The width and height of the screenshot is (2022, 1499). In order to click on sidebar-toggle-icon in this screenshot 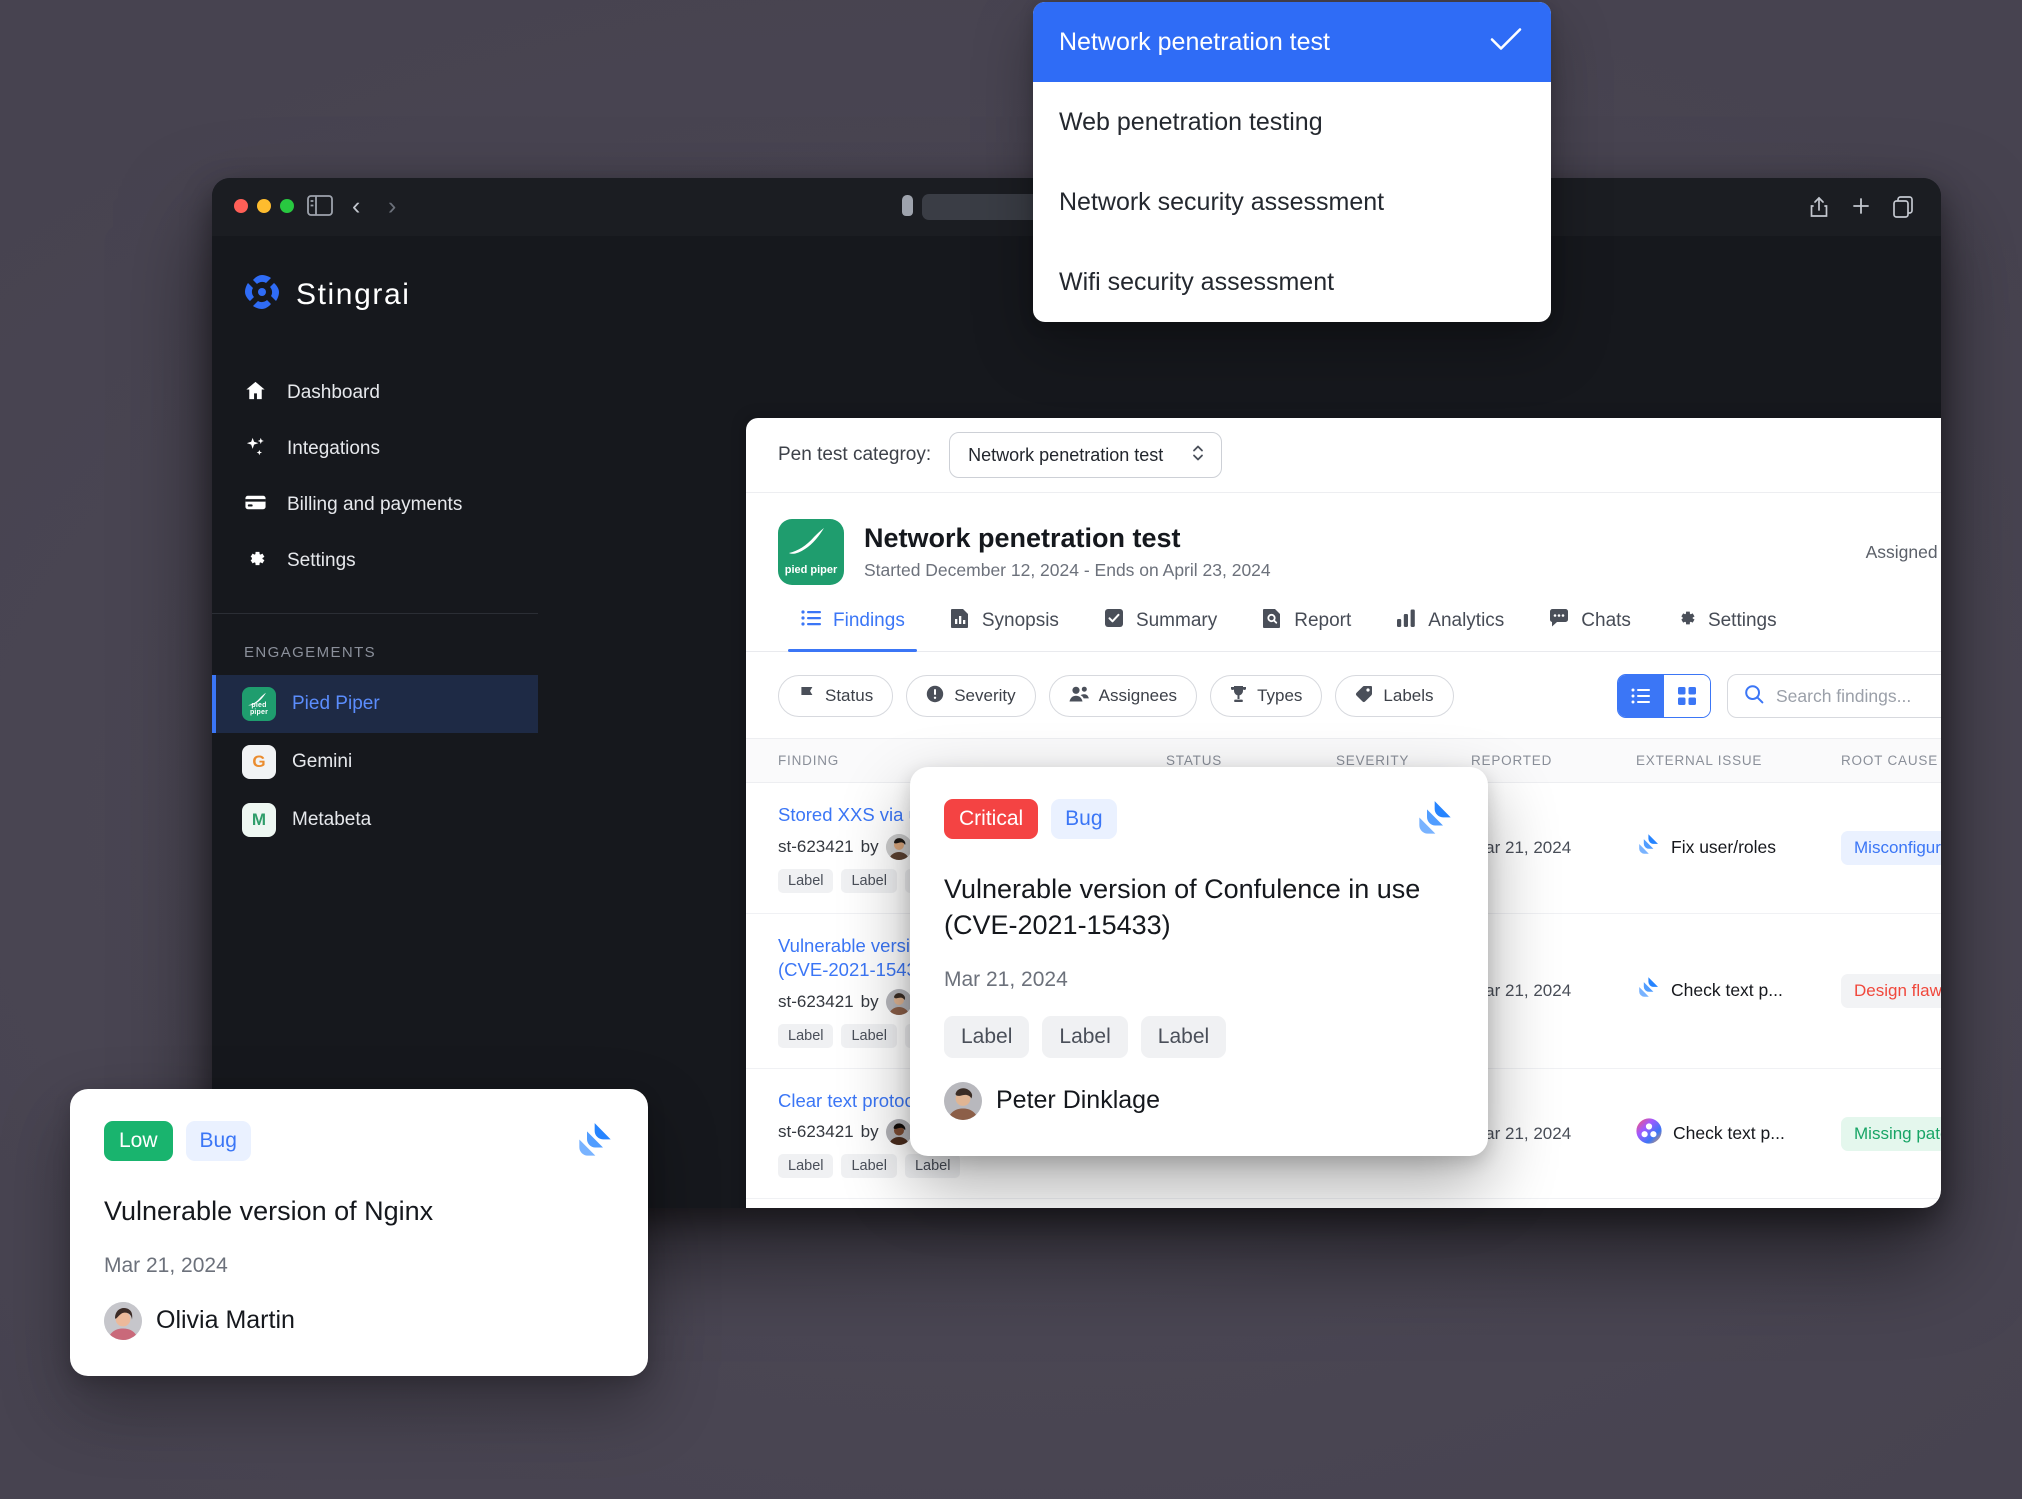, I will do `click(320, 208)`.